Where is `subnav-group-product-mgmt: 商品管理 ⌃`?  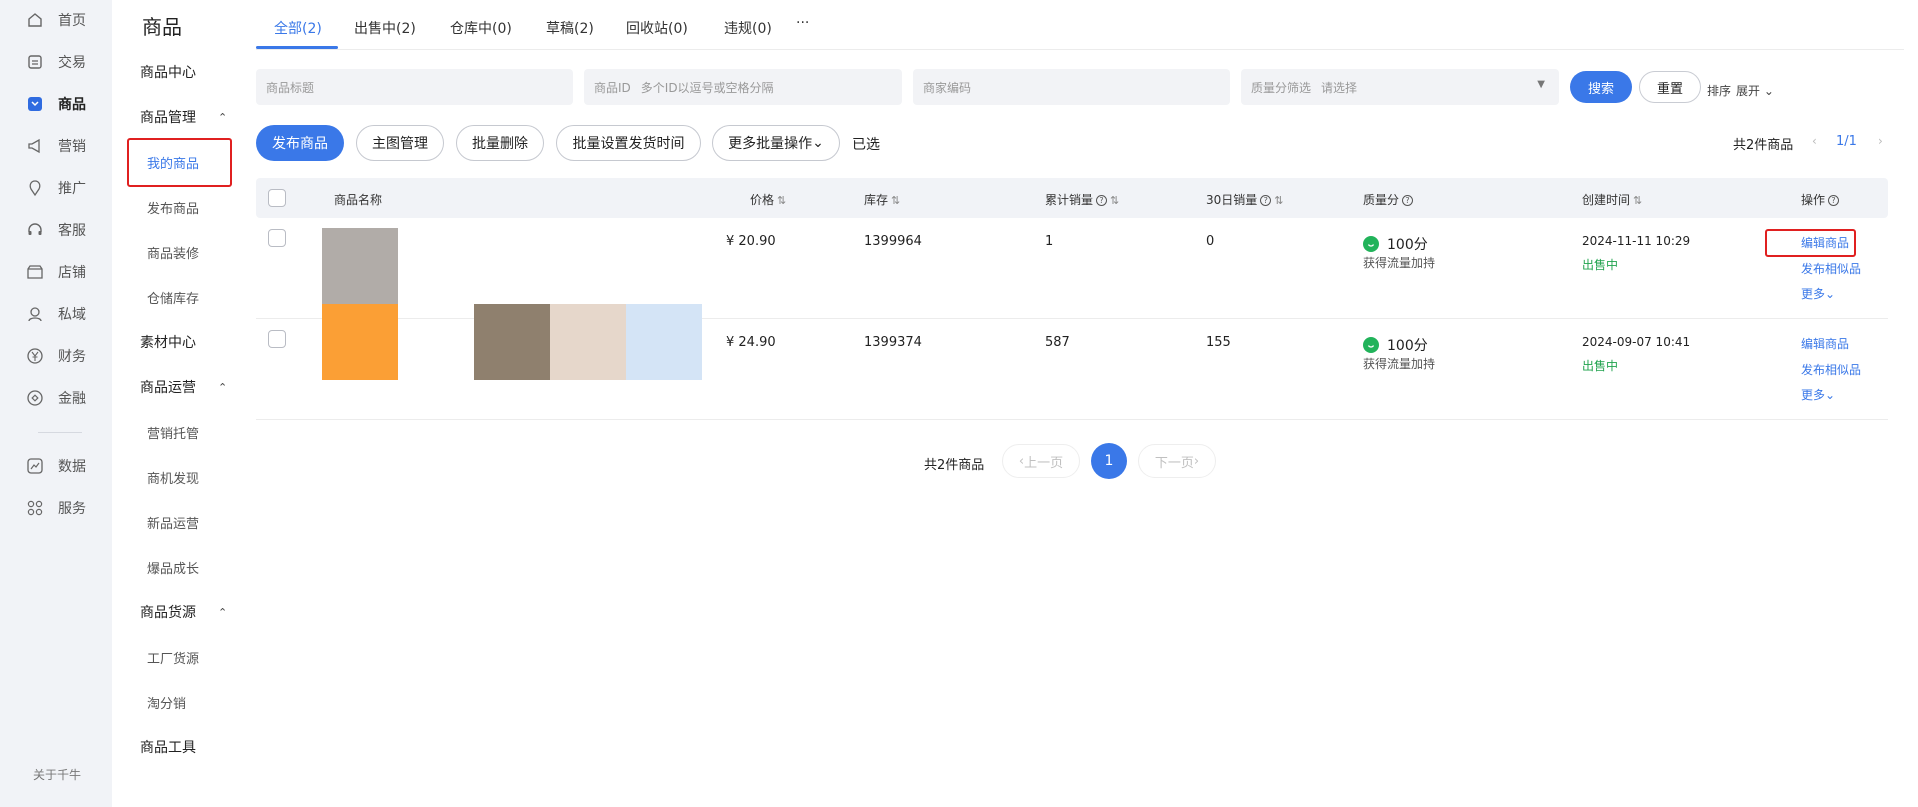 subnav-group-product-mgmt: 商品管理 ⌃ is located at coordinates (183, 117).